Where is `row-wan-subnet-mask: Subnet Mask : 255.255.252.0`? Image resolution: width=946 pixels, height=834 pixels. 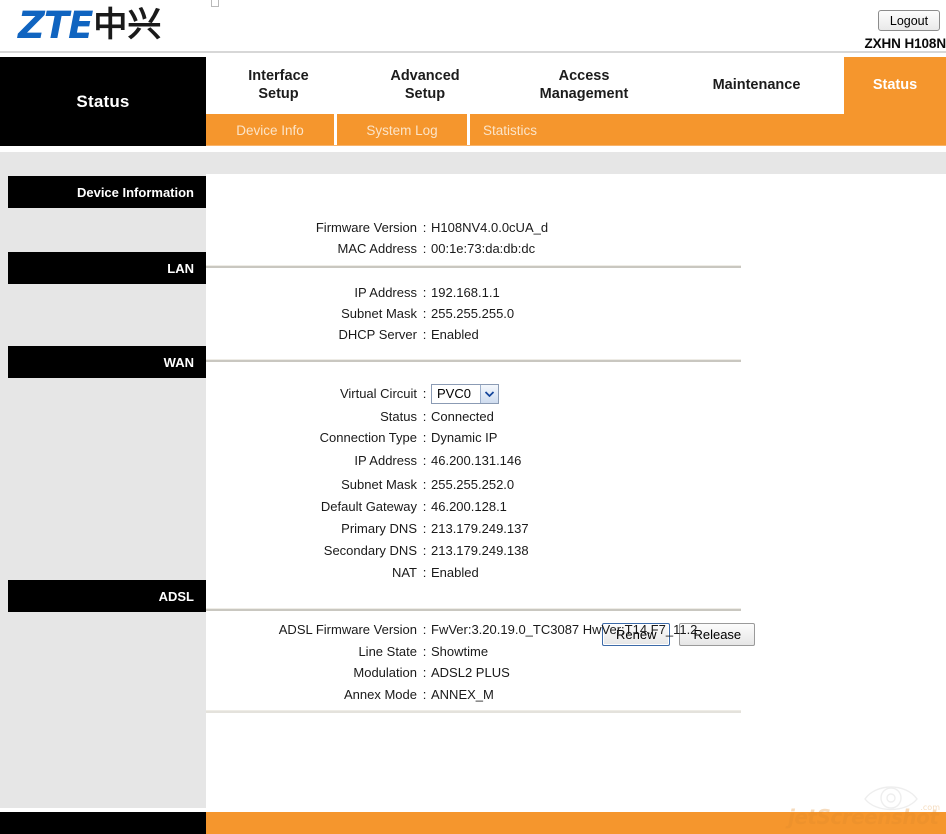 row-wan-subnet-mask: Subnet Mask : 255.255.252.0 is located at coordinates (360, 484).